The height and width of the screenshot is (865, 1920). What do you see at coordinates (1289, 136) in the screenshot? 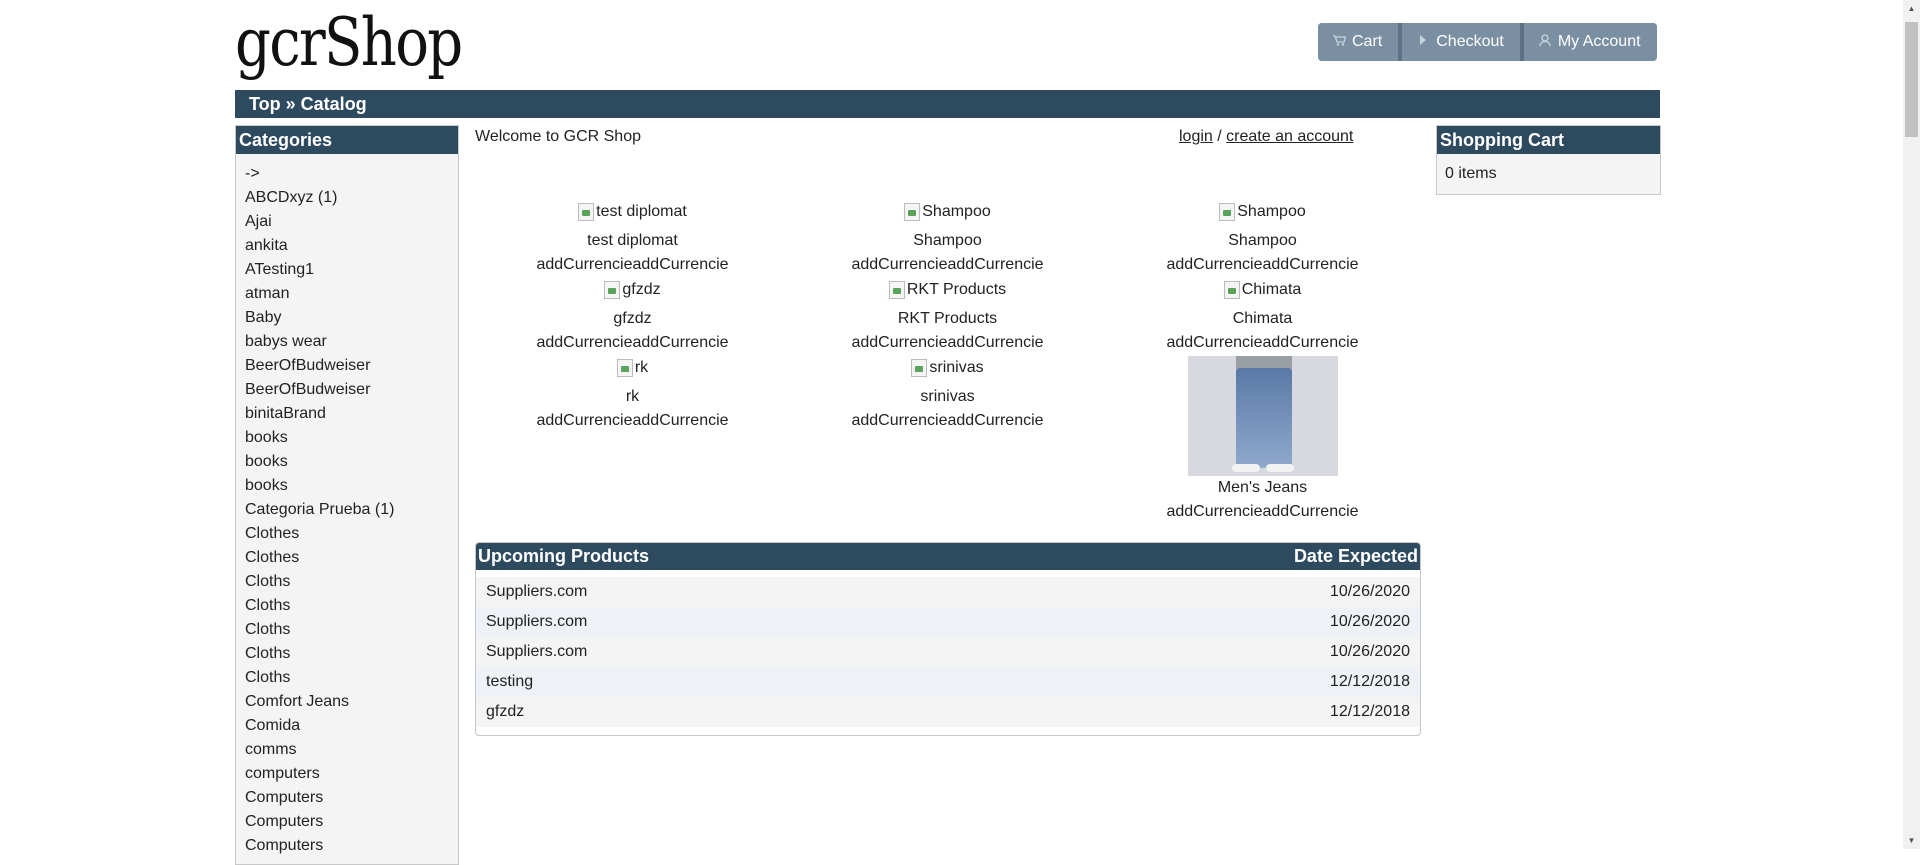
I see `create-account-link: create an account` at bounding box center [1289, 136].